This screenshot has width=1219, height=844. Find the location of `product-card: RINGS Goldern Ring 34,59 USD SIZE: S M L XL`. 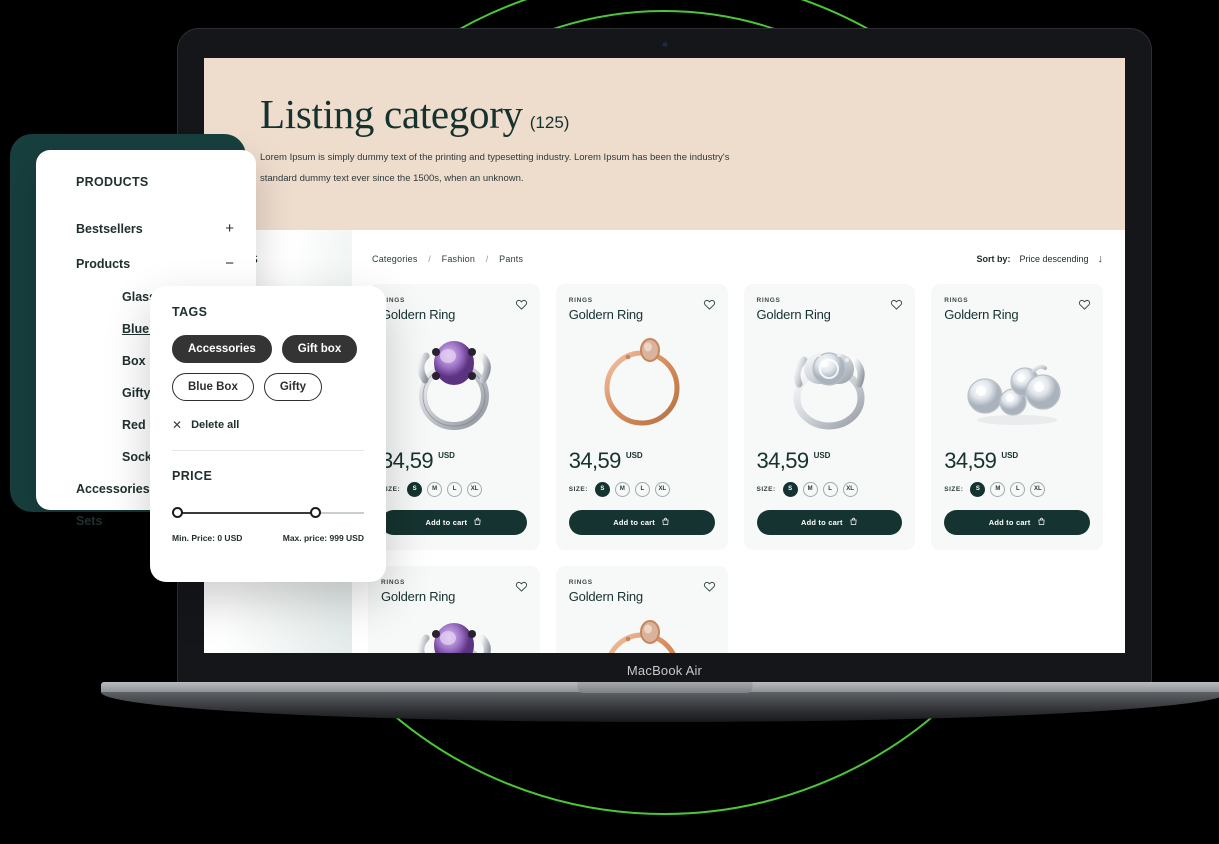

product-card: RINGS Goldern Ring 34,59 USD SIZE: S M L XL is located at coordinates (1017, 416).